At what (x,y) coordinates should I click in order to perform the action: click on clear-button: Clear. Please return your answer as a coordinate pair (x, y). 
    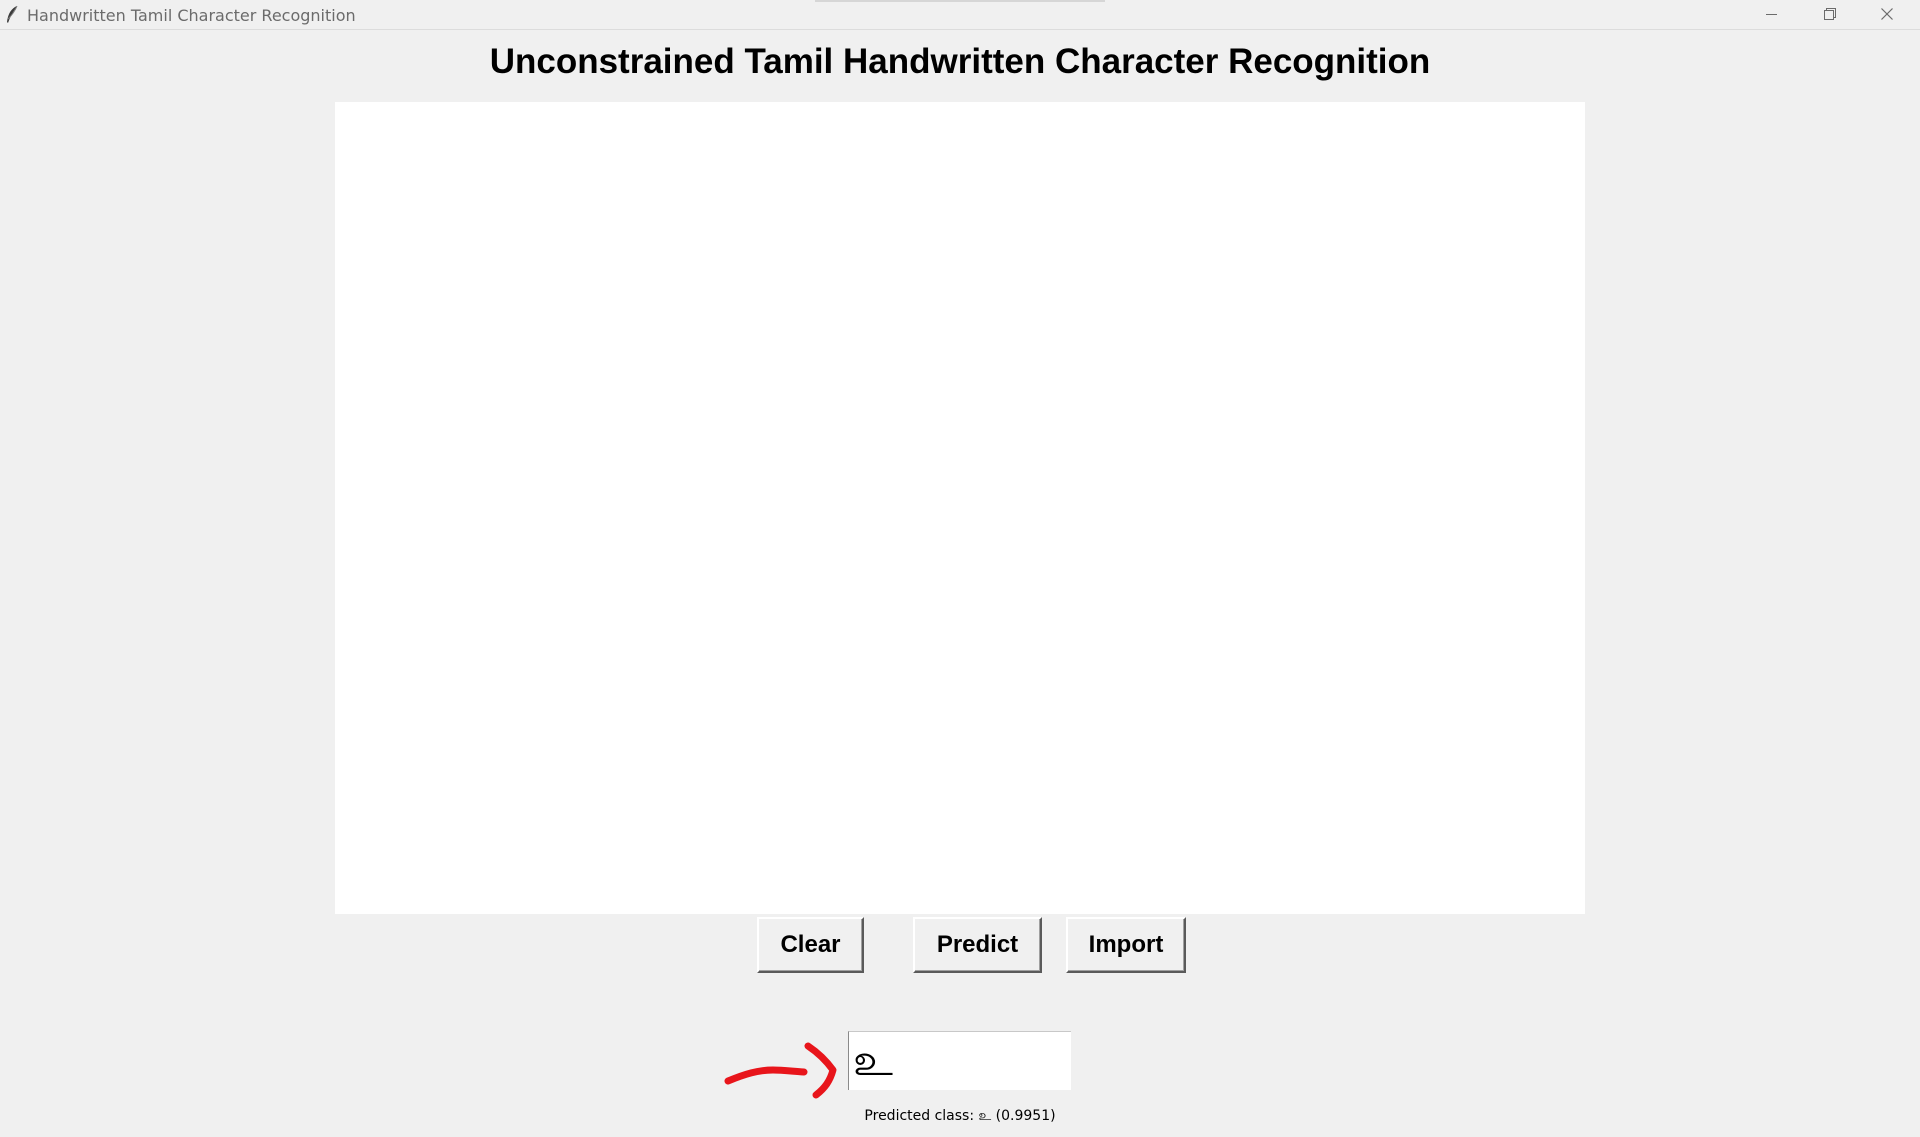
    Looking at the image, I should click on (810, 945).